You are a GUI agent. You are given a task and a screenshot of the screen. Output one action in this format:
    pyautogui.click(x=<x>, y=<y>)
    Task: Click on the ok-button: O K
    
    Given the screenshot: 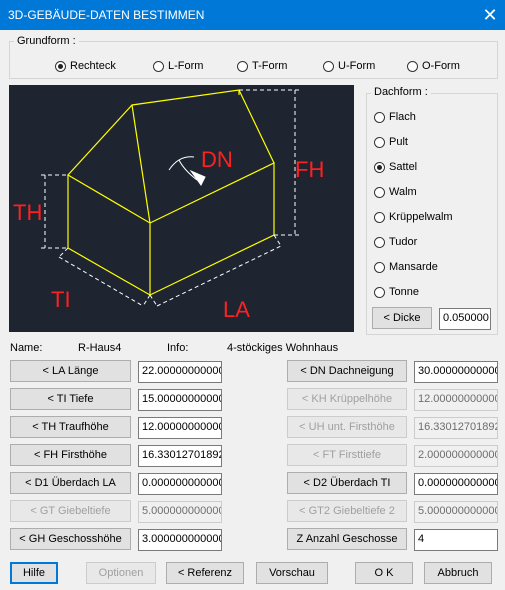 What is the action you would take?
    pyautogui.click(x=384, y=573)
    